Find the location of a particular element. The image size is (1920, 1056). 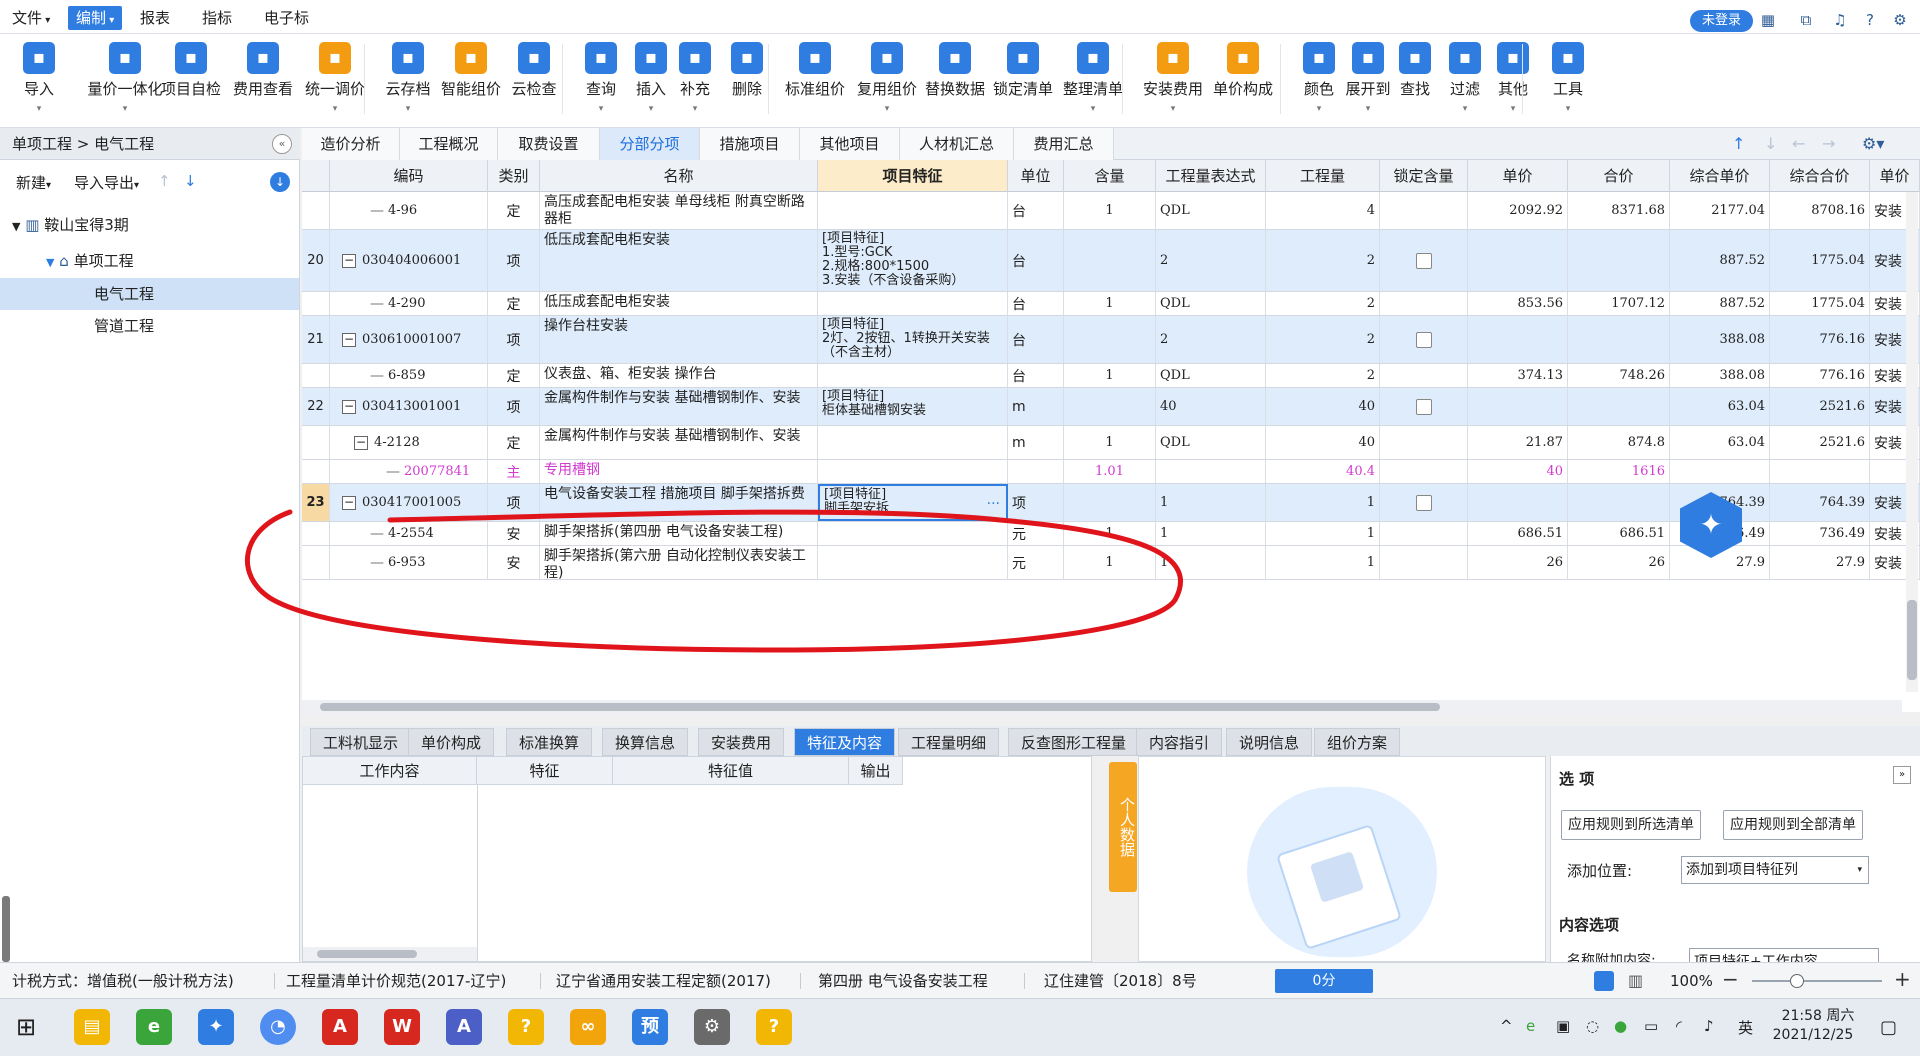

cprice-cell: 887.52 is located at coordinates (1720, 260).